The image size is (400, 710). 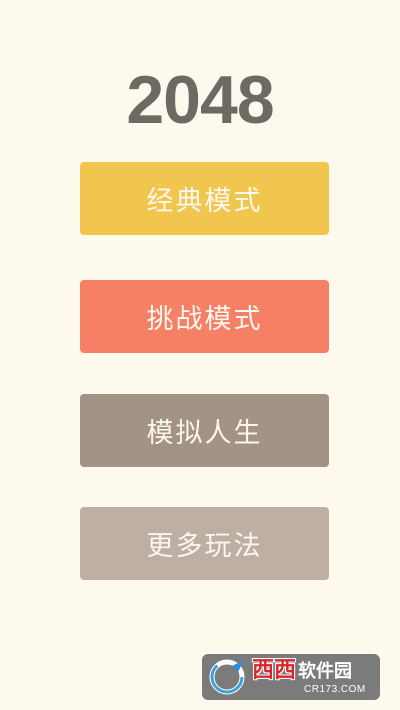 I want to click on site-watermark: 西西 软件园 CR173.COM, so click(x=291, y=677).